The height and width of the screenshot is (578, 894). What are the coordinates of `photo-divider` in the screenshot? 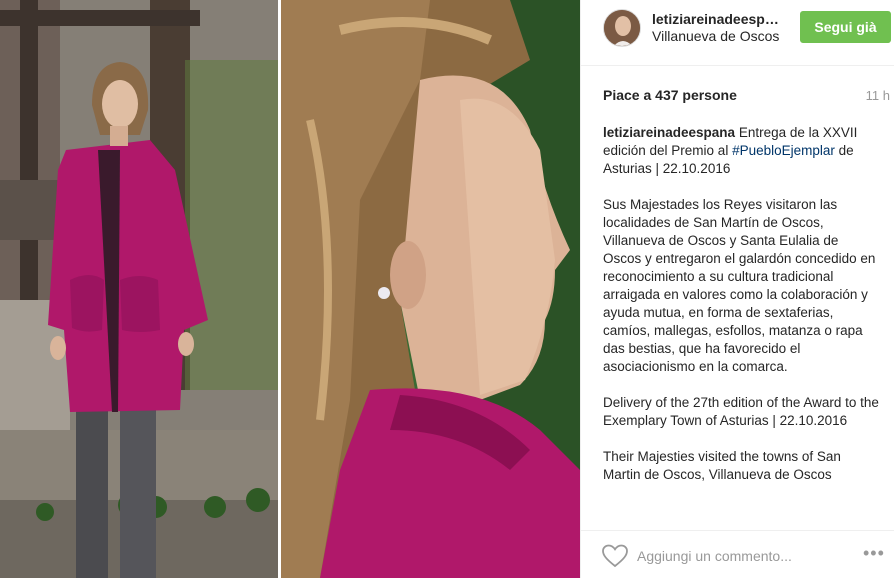 It's located at (279, 289).